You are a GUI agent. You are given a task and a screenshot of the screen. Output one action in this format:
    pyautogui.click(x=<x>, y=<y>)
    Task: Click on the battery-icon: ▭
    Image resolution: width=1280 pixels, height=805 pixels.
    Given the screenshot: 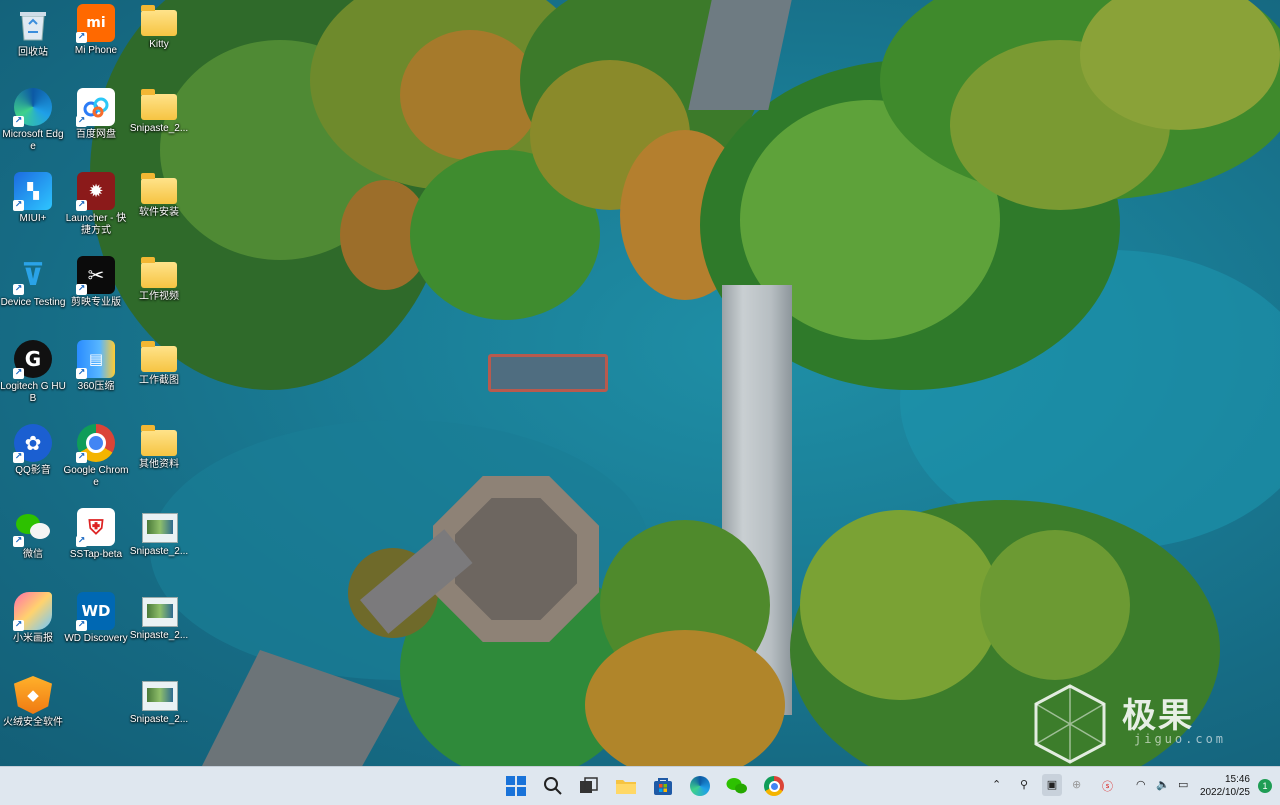 What is the action you would take?
    pyautogui.click(x=1183, y=784)
    